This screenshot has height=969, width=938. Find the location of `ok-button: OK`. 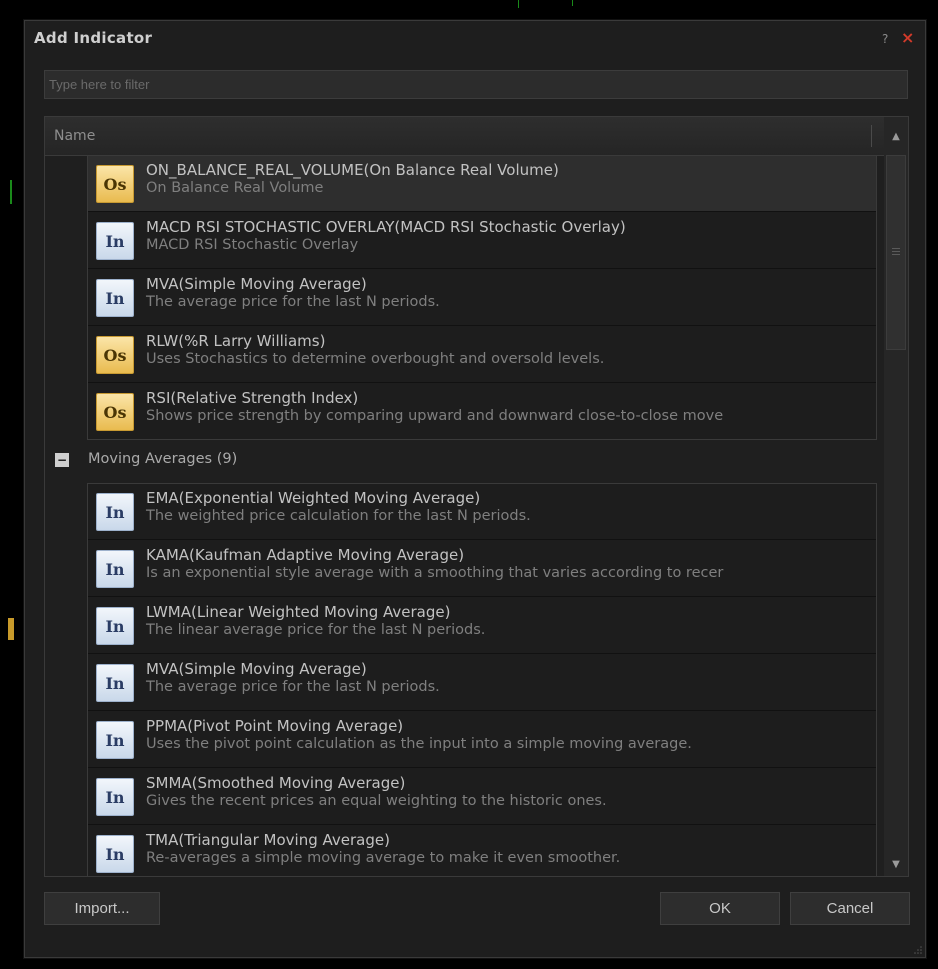

ok-button: OK is located at coordinates (720, 908).